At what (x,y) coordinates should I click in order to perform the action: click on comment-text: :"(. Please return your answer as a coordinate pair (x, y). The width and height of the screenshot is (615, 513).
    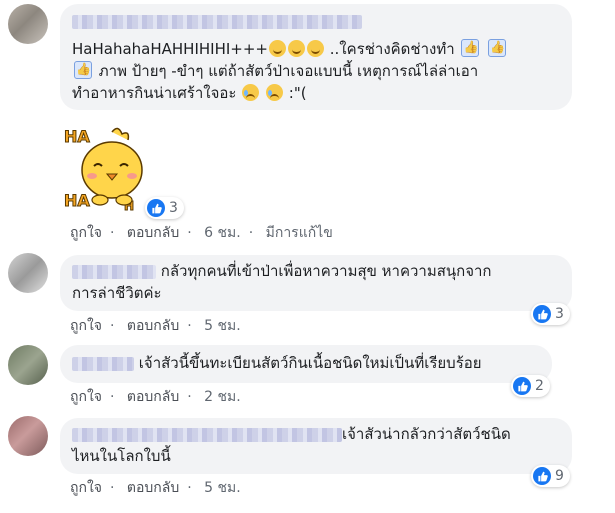
    Looking at the image, I should click on (297, 93).